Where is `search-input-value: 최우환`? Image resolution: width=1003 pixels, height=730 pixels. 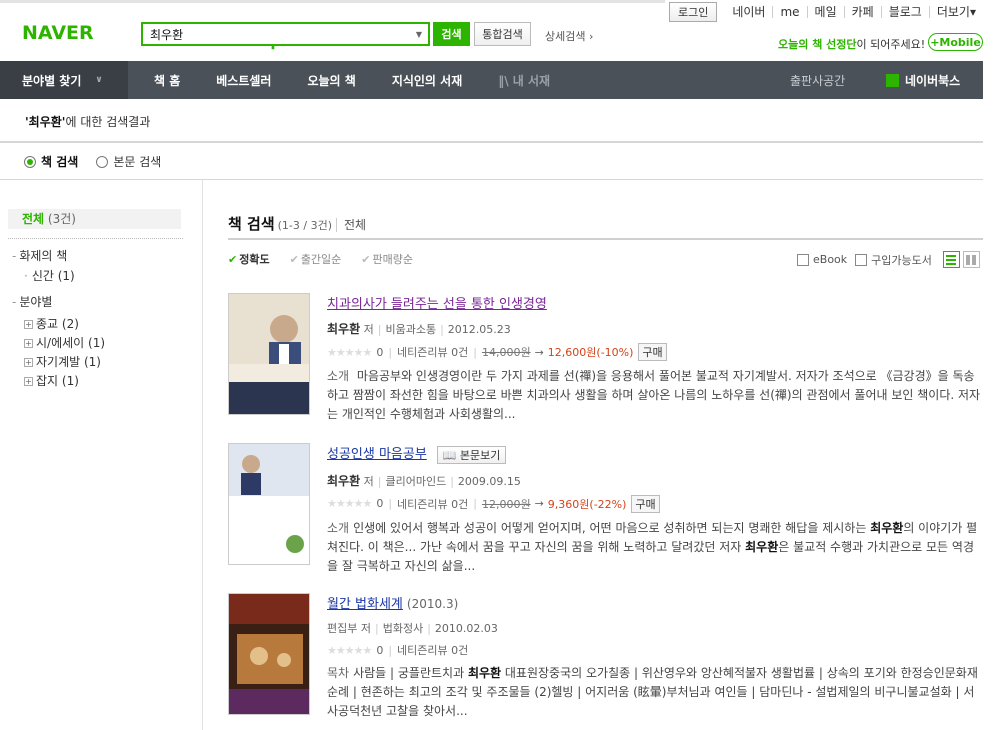
search-input-value: 최우환 is located at coordinates (167, 34).